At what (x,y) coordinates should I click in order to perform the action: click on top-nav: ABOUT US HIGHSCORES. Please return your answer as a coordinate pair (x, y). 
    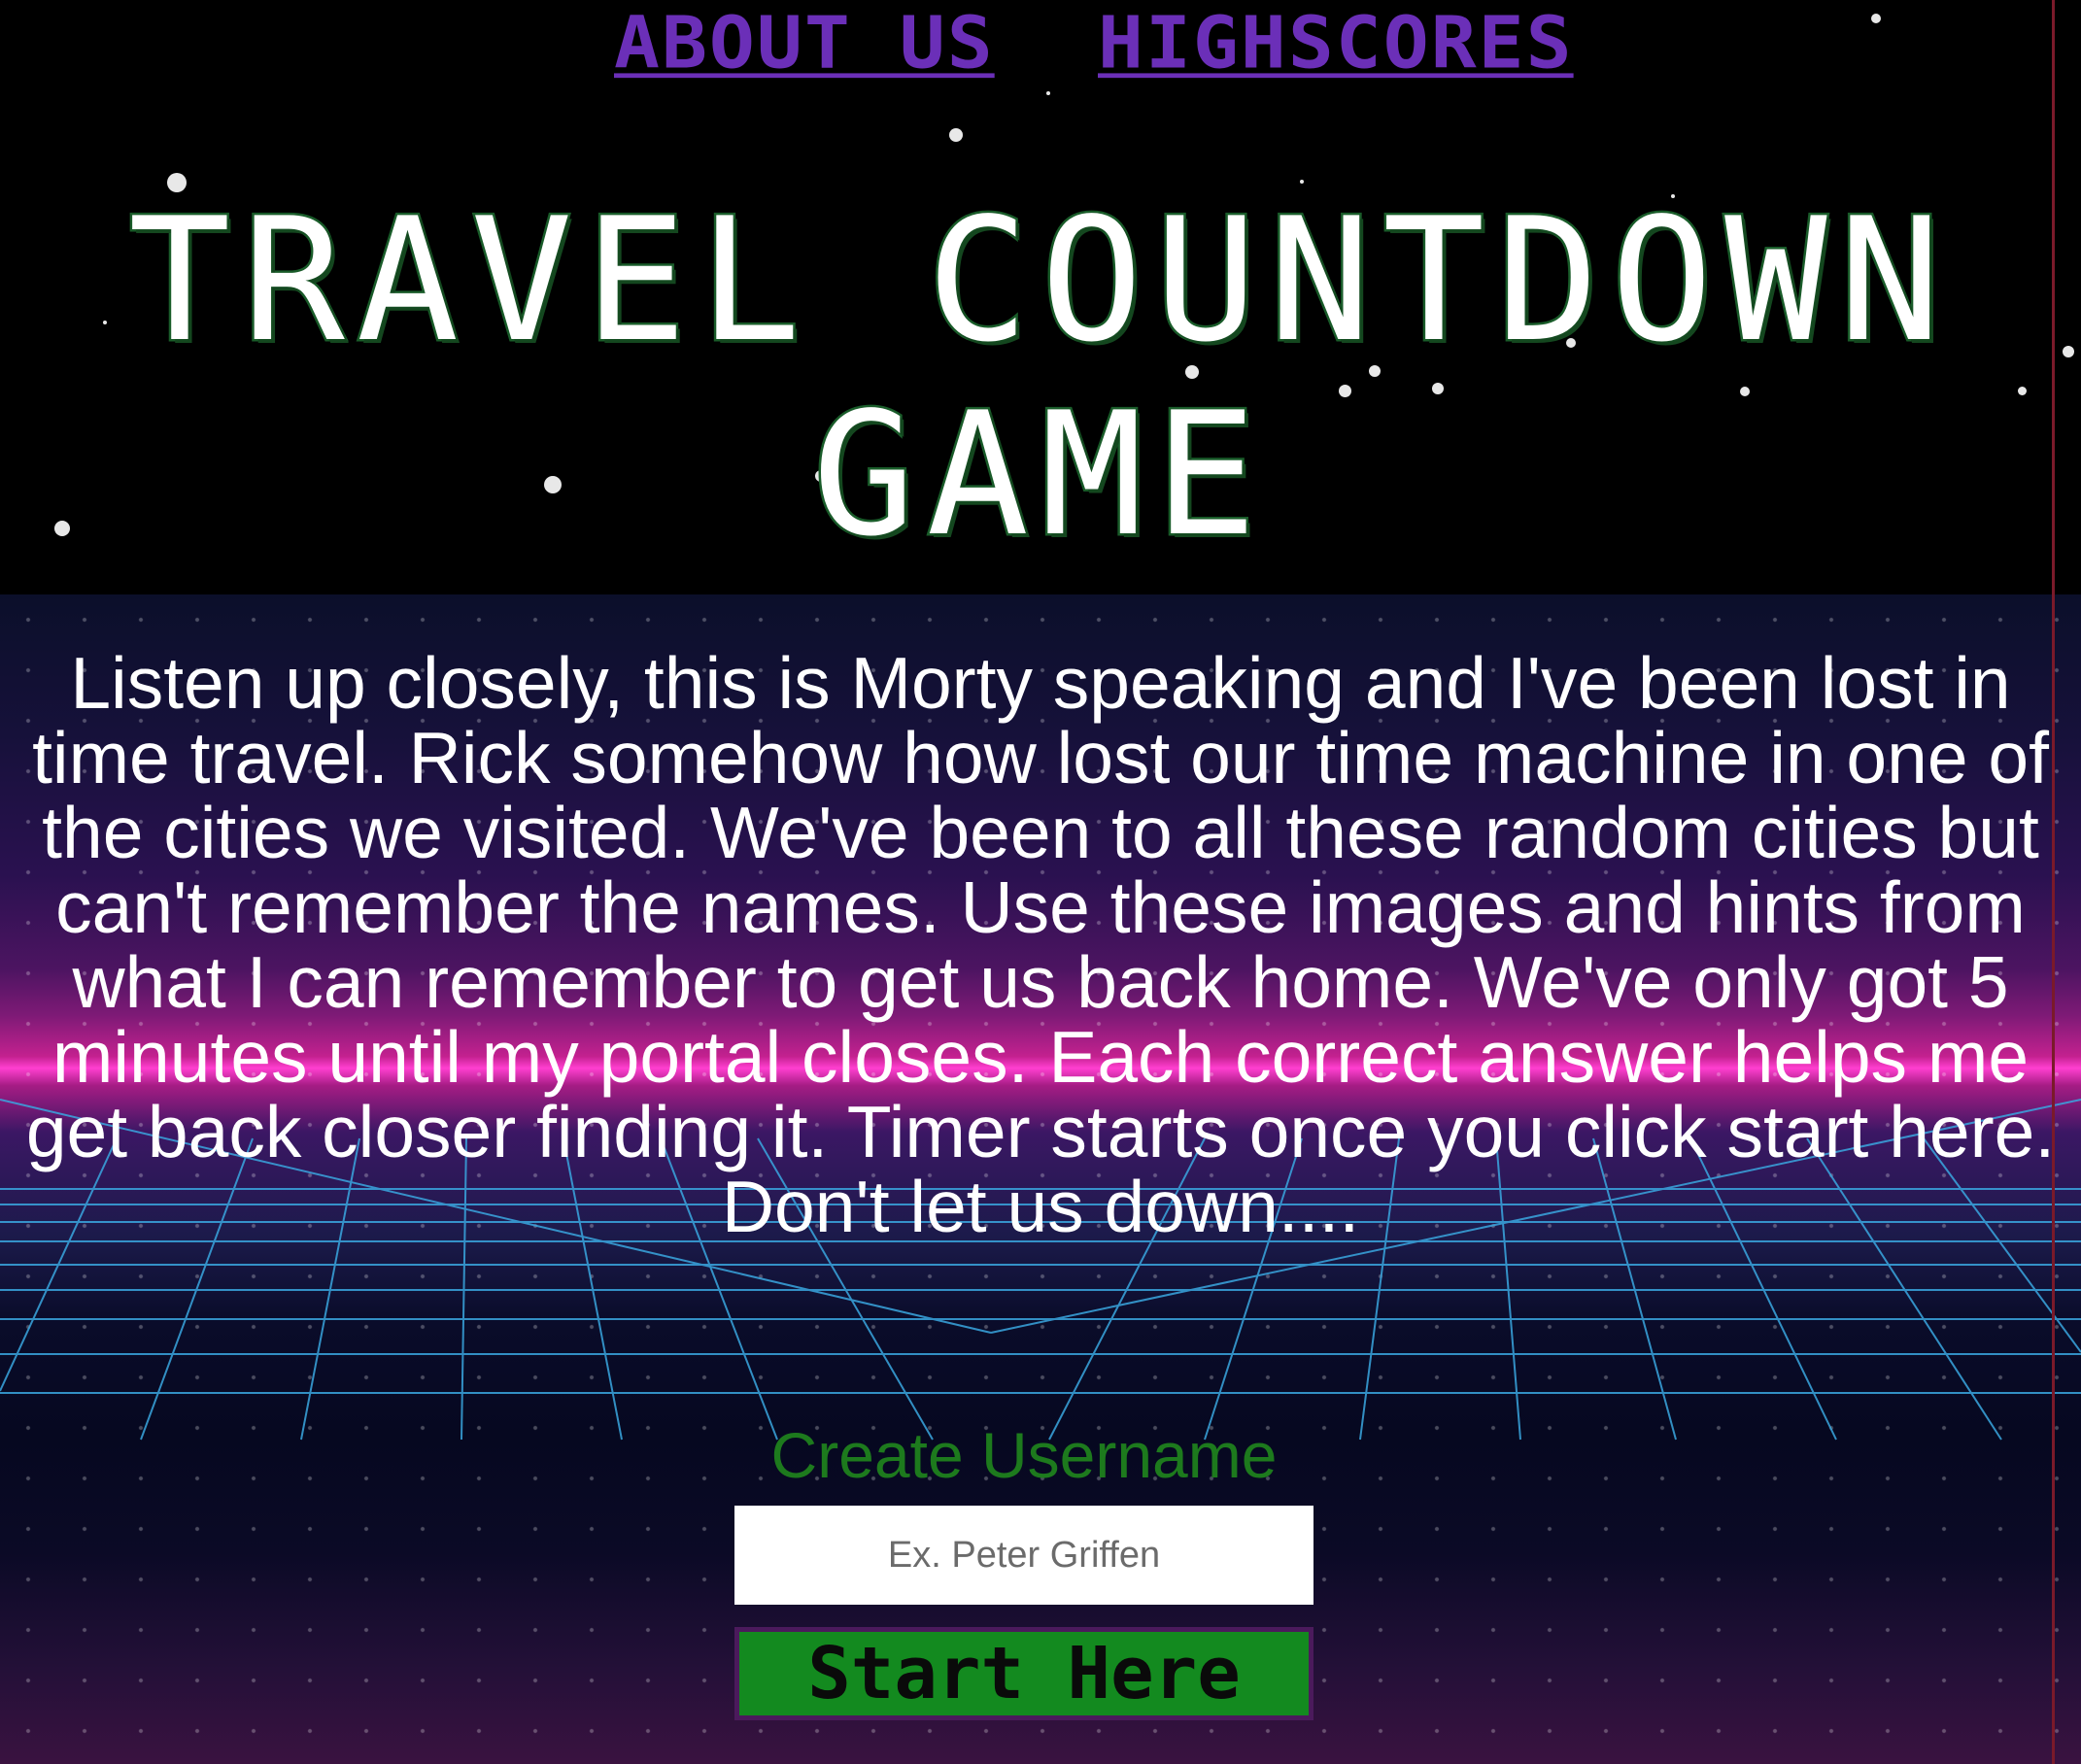
    Looking at the image, I should click on (1040, 43).